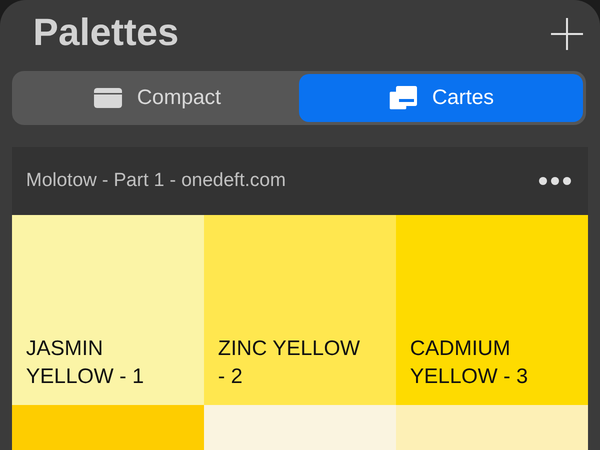  Describe the element at coordinates (403, 98) in the screenshot. I see `cards-icon` at that location.